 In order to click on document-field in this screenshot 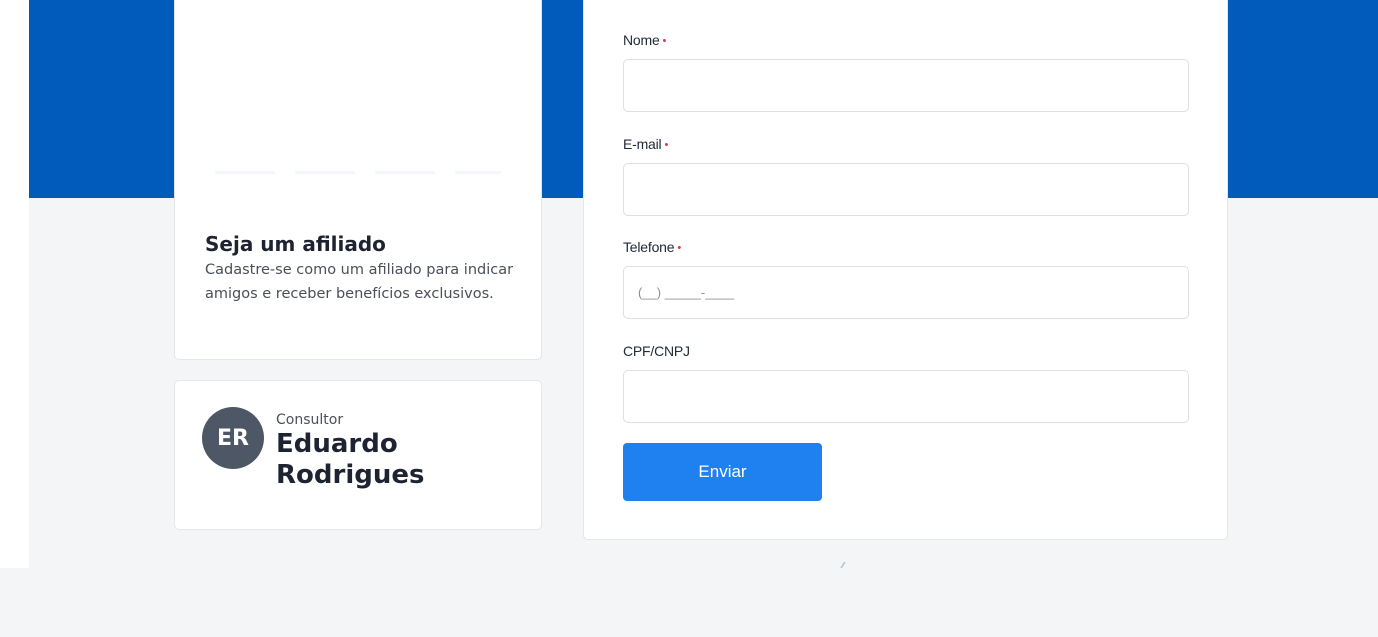, I will do `click(906, 396)`.